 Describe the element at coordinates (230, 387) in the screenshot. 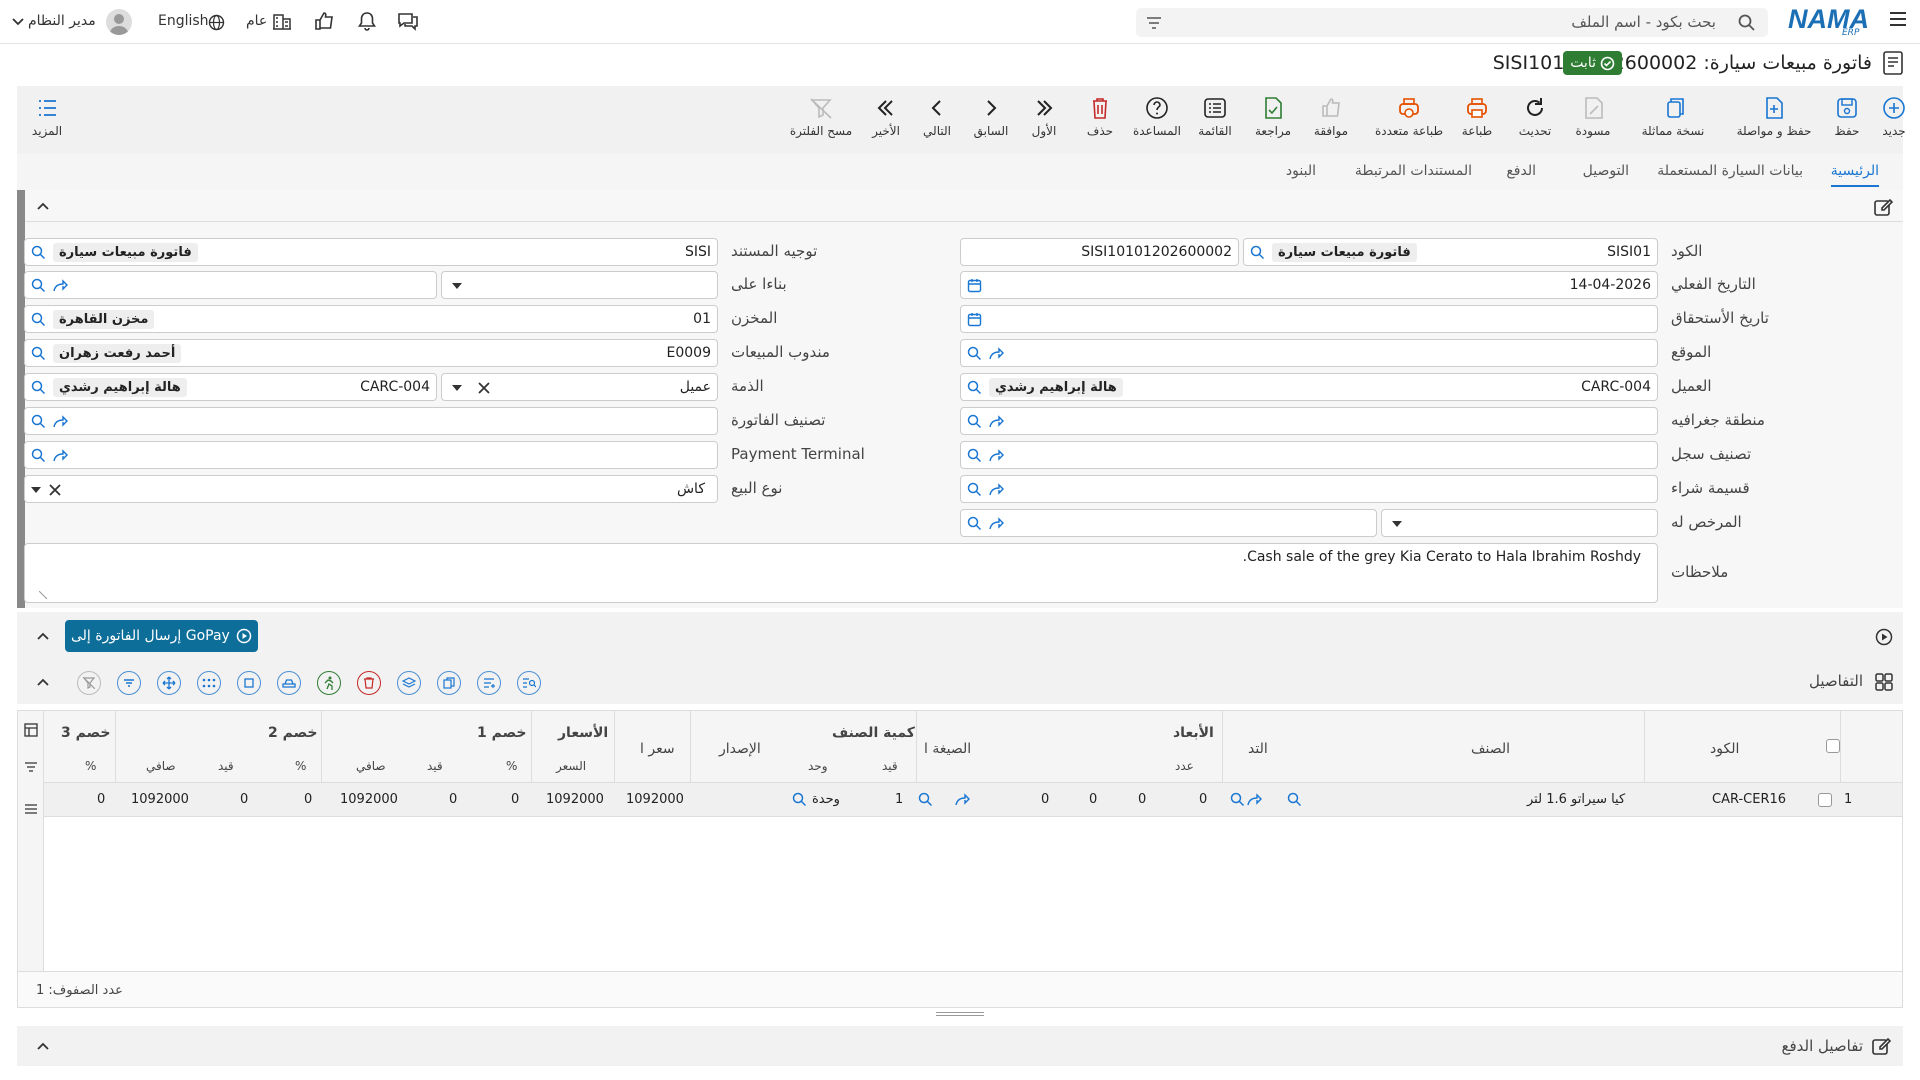

I see `liability-field: CARC-004 هالة إبراهيم رشدي` at that location.